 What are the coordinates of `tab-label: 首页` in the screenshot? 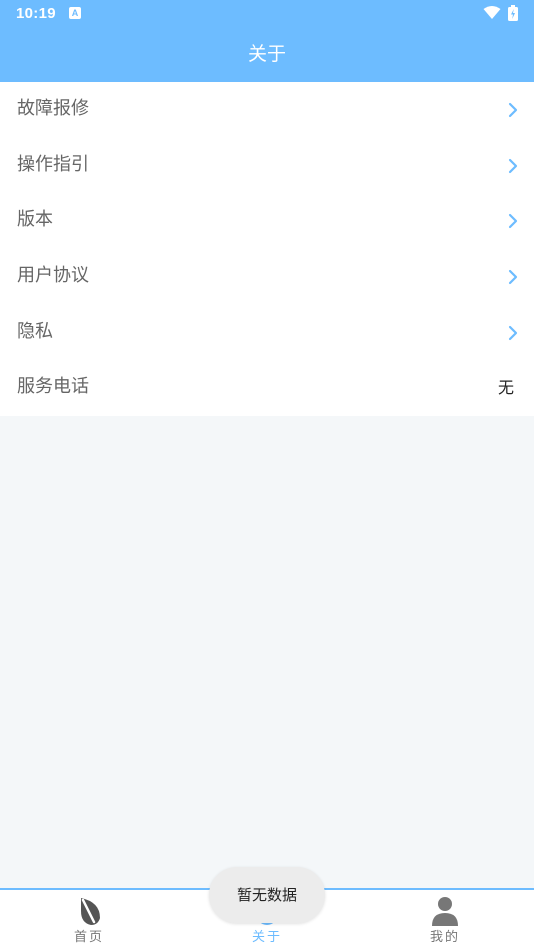 It's located at (88, 937).